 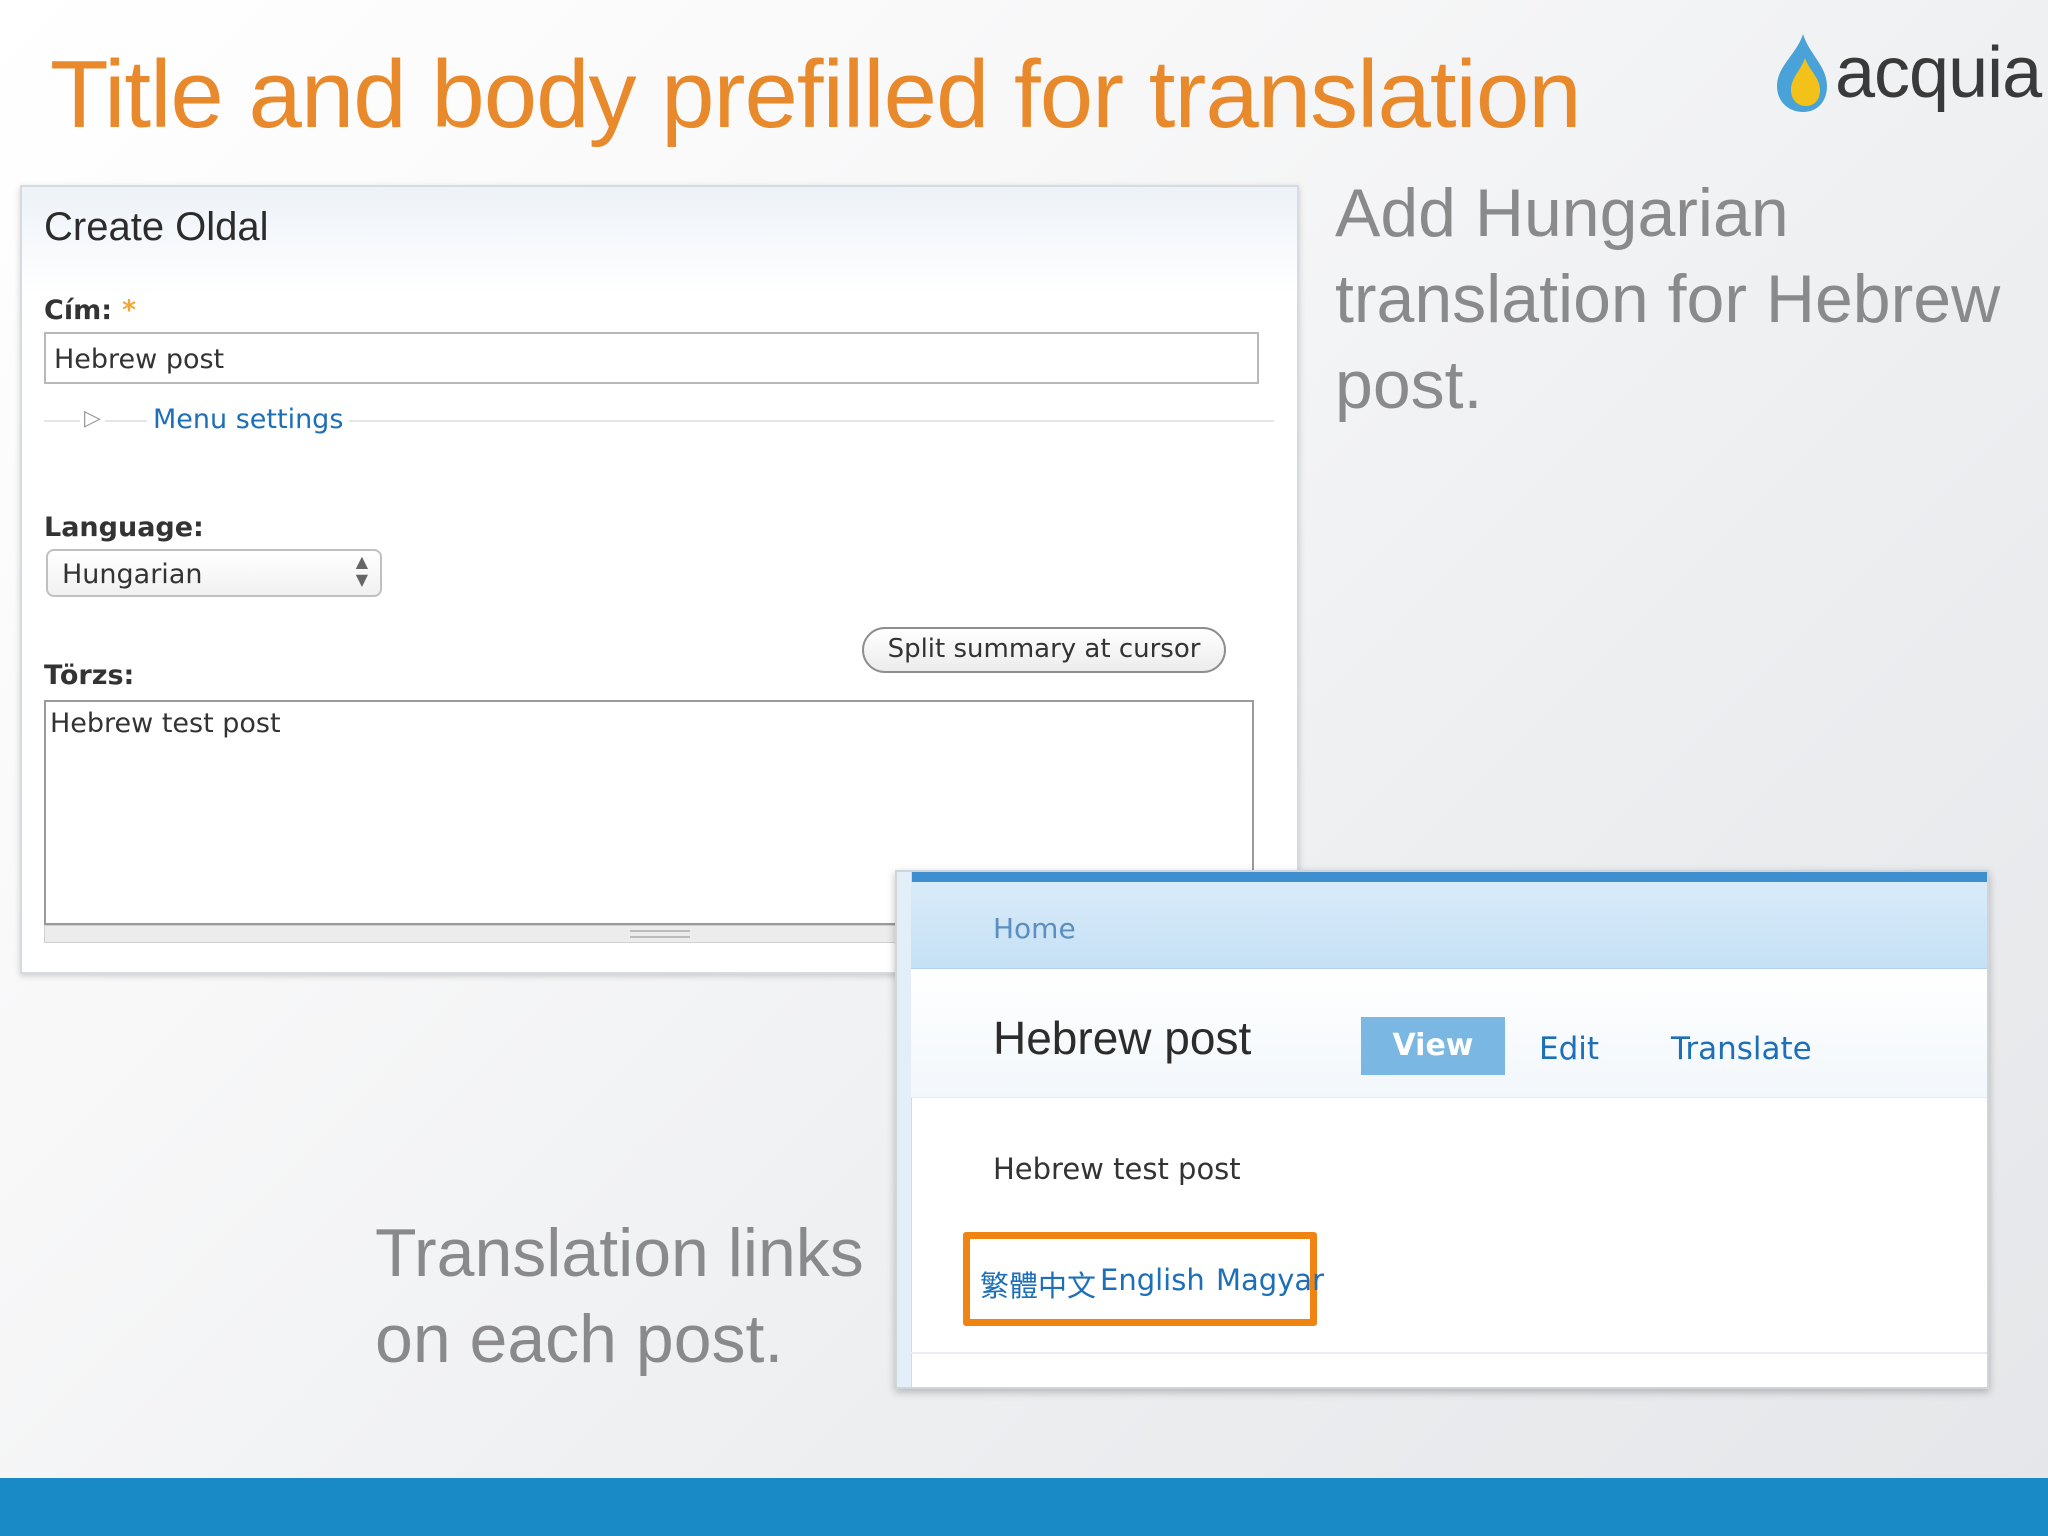 What do you see at coordinates (816, 94) in the screenshot?
I see `slide-title: Title and body prefilled for translation` at bounding box center [816, 94].